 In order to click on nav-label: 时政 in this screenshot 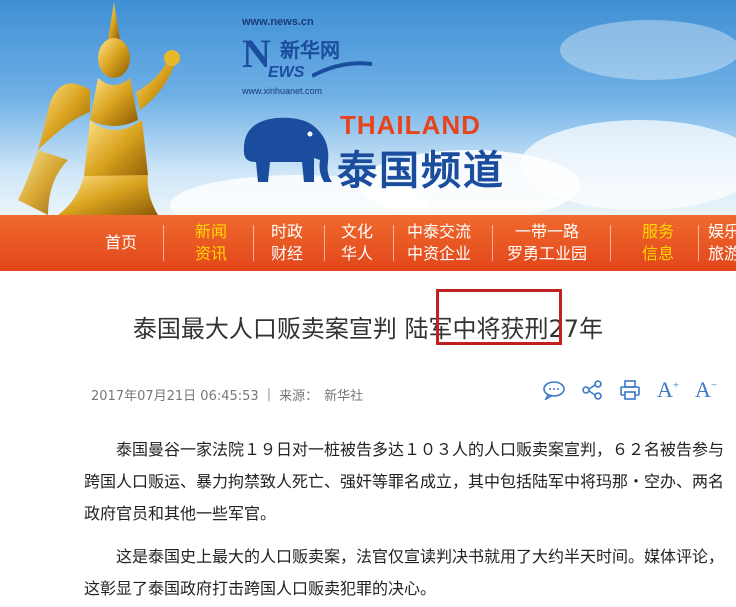, I will do `click(286, 231)`.